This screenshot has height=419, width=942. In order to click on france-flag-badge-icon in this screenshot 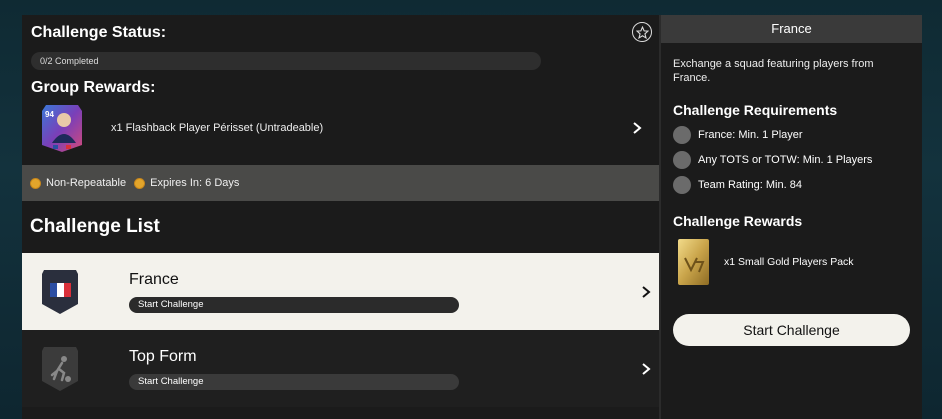, I will do `click(60, 292)`.